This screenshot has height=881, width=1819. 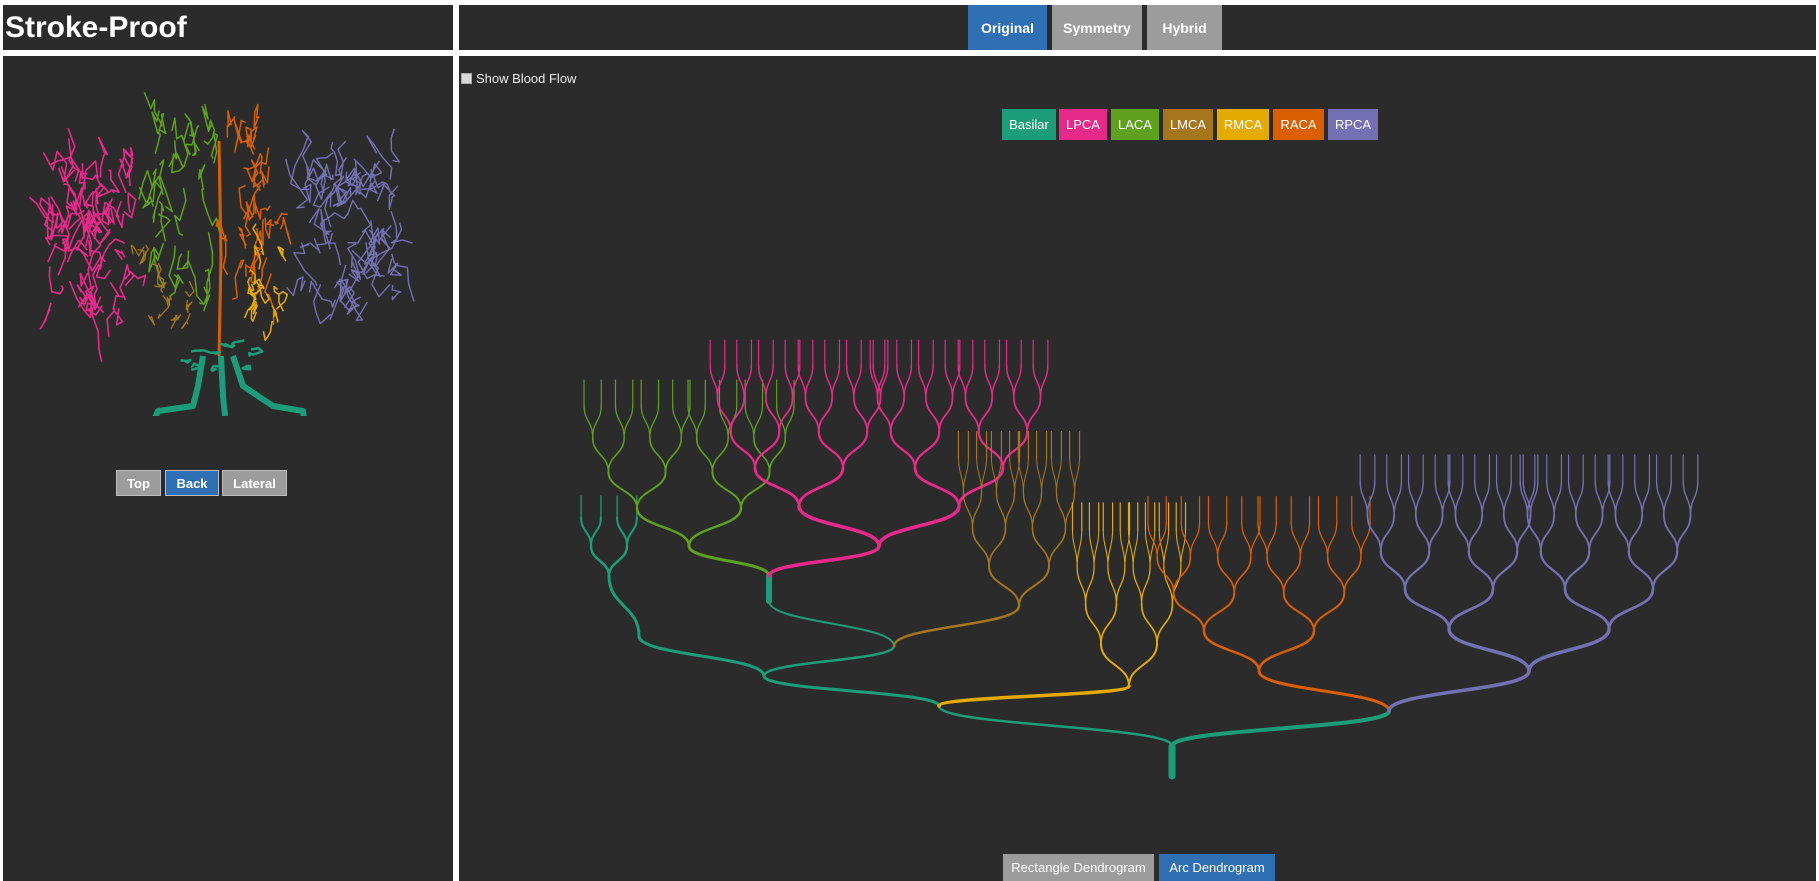 What do you see at coordinates (1217, 867) in the screenshot?
I see `arc-dendrogram-button: Arc Dendrogram` at bounding box center [1217, 867].